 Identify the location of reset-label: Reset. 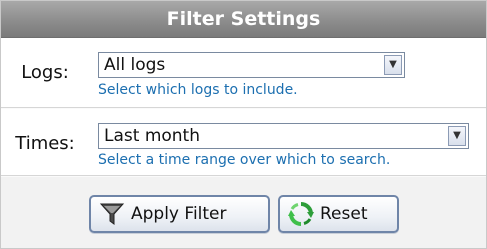
(344, 214).